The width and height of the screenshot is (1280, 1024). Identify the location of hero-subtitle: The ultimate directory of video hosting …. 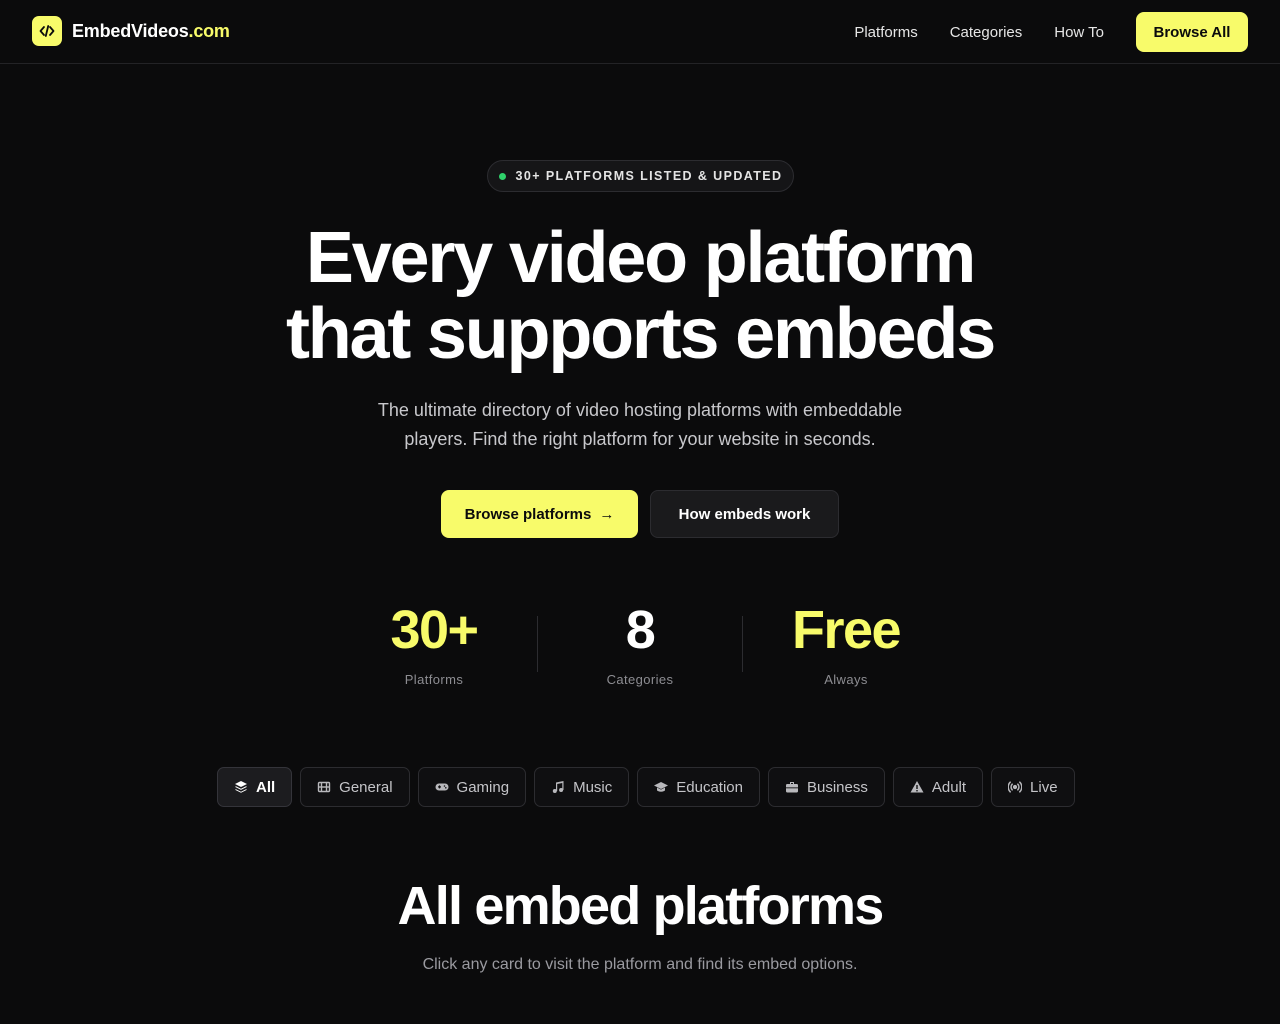
(640, 425).